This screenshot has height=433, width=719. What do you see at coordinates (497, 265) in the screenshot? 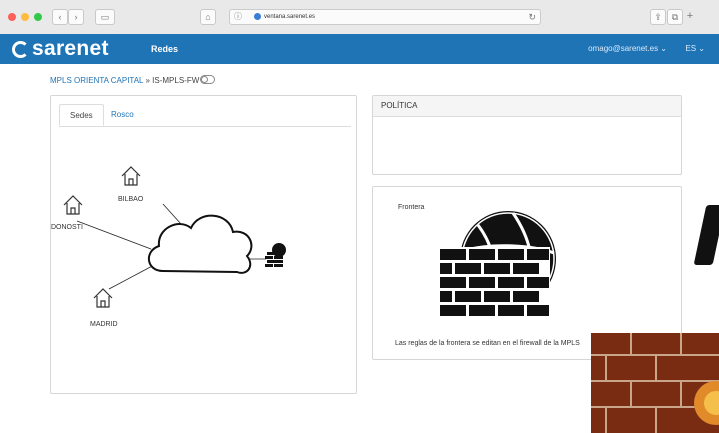
I see `firewall-large-icon` at bounding box center [497, 265].